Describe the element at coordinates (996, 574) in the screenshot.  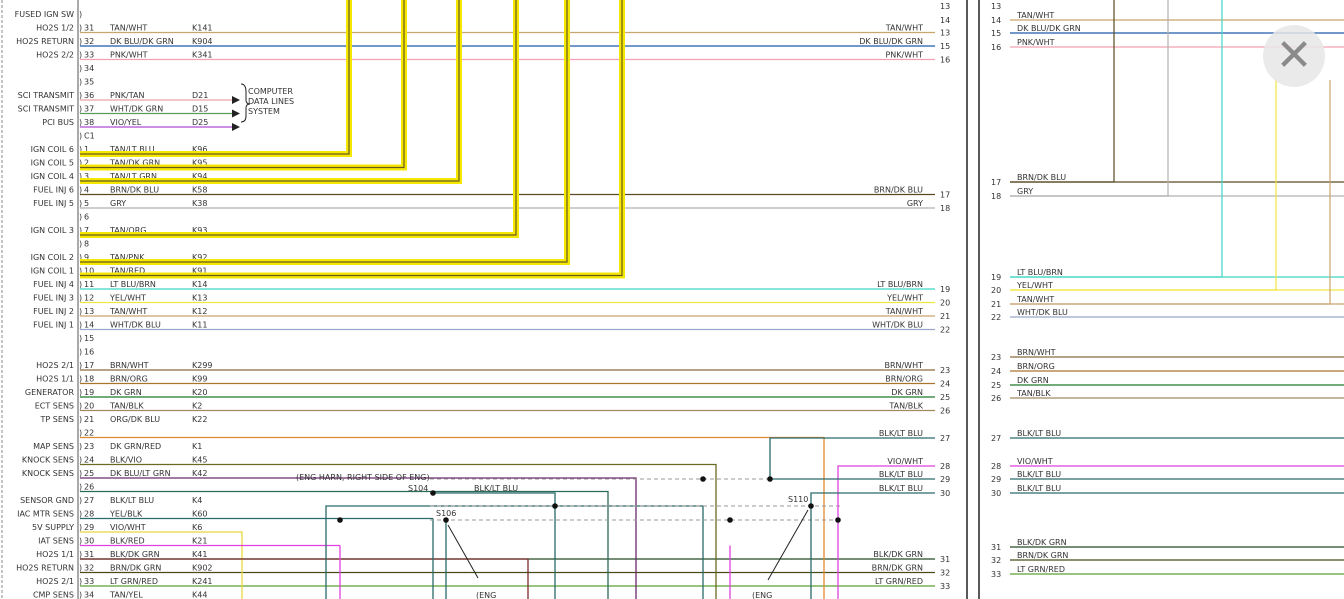
I see `far-right-pin: 33` at that location.